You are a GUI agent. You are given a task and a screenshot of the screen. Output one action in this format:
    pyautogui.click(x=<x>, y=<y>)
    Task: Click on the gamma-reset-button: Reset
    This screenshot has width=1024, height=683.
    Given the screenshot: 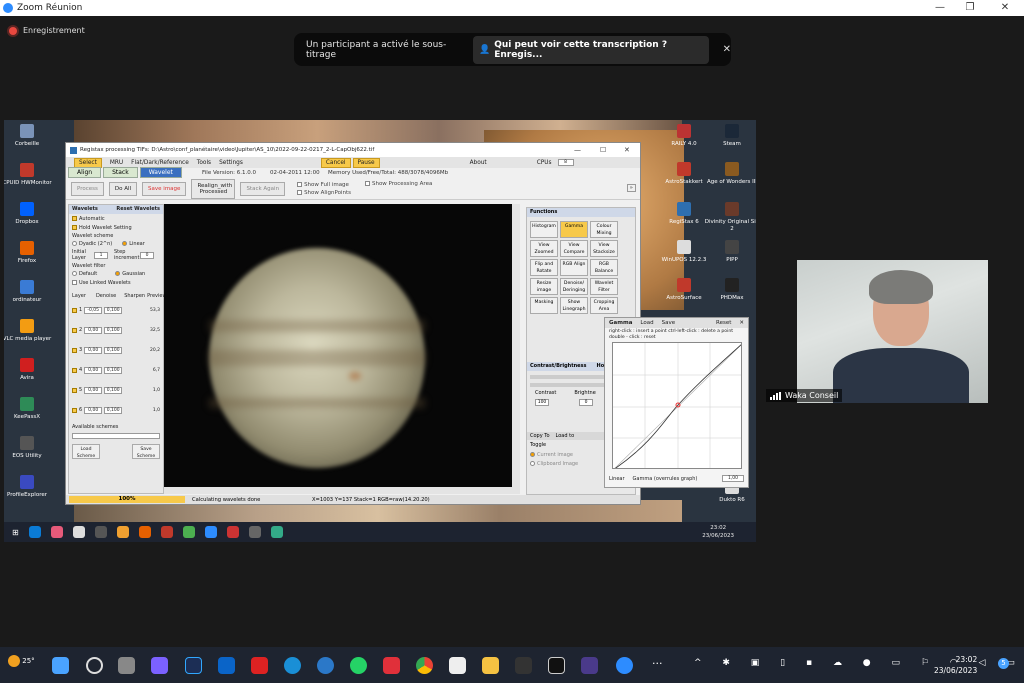 What is the action you would take?
    pyautogui.click(x=723, y=323)
    